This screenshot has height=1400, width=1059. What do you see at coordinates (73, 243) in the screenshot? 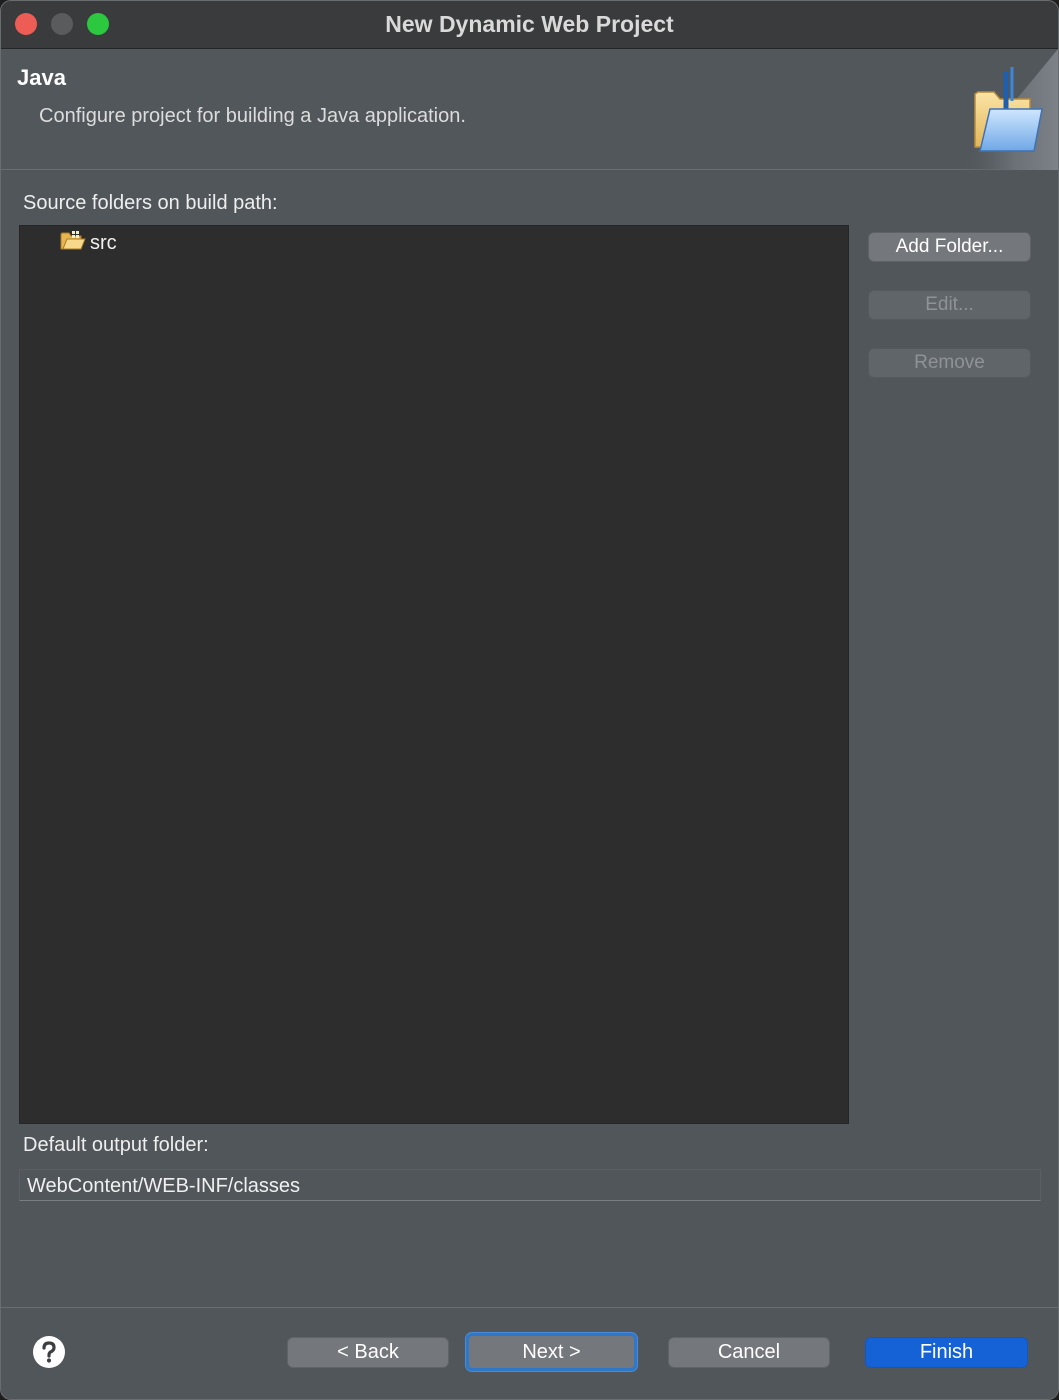
I see `source-folder-icon` at bounding box center [73, 243].